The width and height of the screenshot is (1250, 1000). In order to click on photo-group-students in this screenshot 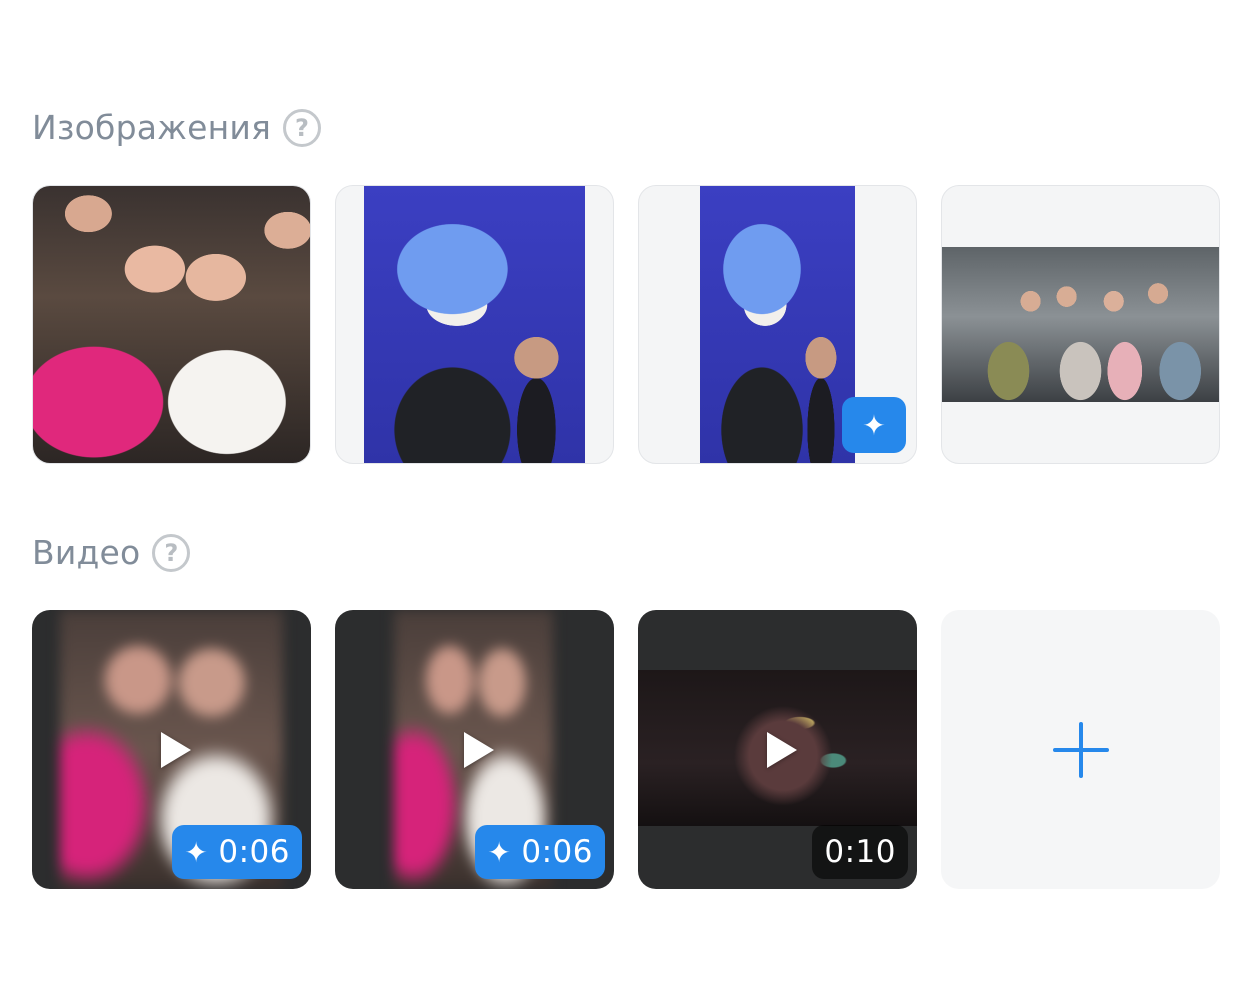, I will do `click(171, 324)`.